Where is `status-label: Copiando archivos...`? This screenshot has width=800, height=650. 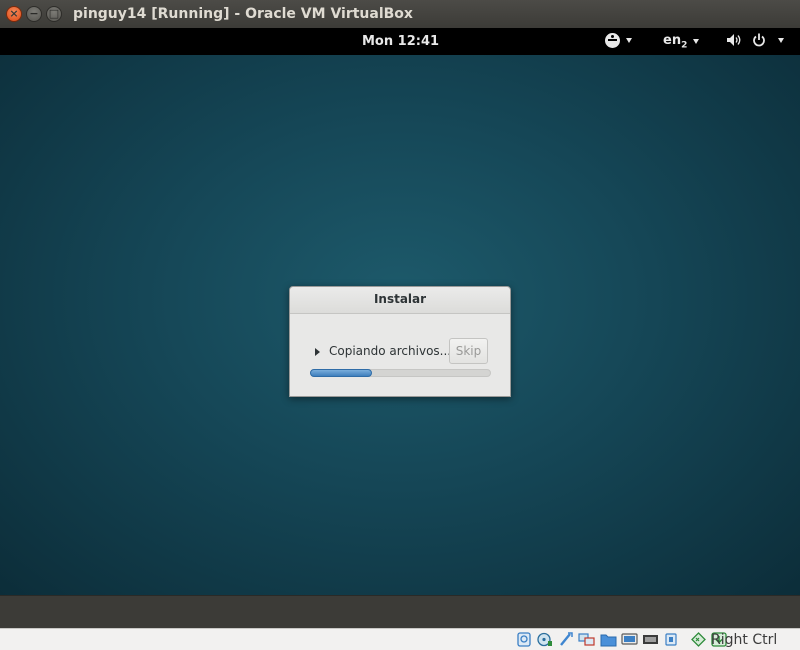 status-label: Copiando archivos... is located at coordinates (390, 351).